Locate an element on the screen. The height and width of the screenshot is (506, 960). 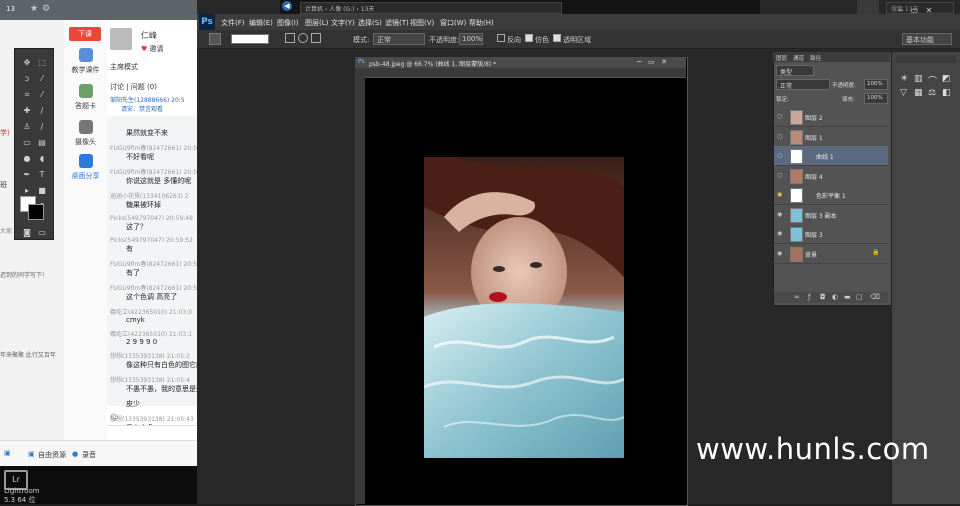
back-icon: ◀ is located at coordinates (287, 6).